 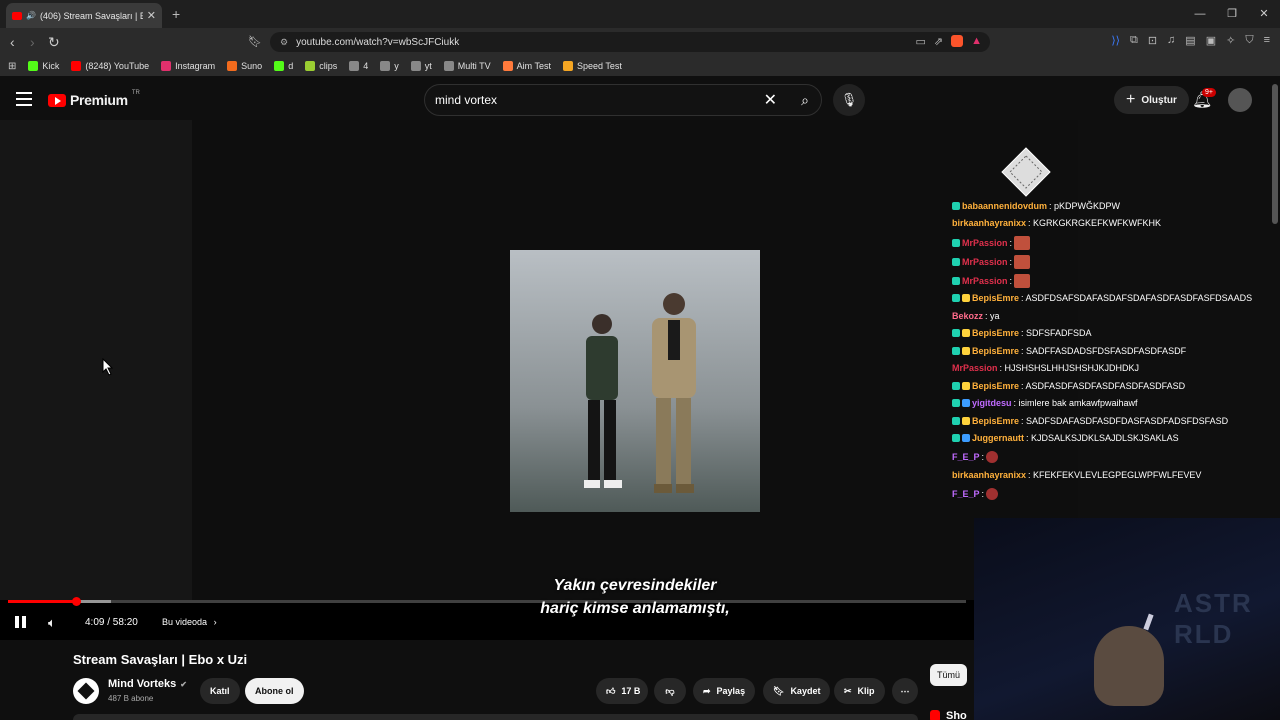 What do you see at coordinates (110, 66) in the screenshot?
I see `bookmark-item: (8248) YouTube` at bounding box center [110, 66].